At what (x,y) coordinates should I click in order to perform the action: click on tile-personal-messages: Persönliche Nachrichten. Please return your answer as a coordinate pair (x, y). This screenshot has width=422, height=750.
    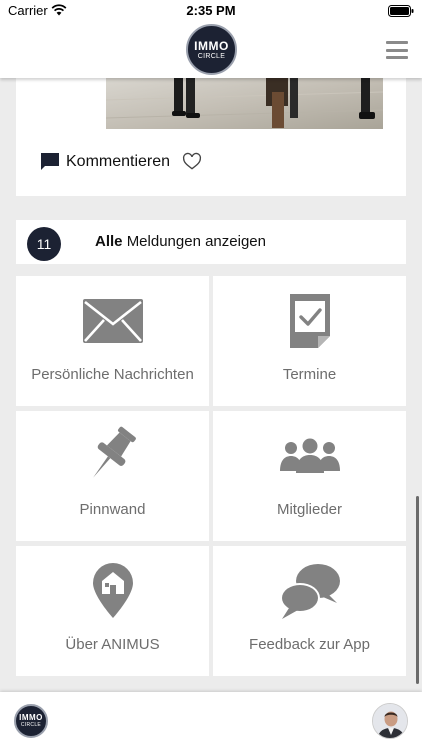
    Looking at the image, I should click on (112, 341).